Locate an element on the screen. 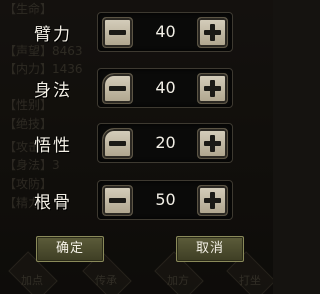  stat-row-strength: 臂力 40 is located at coordinates (136, 32).